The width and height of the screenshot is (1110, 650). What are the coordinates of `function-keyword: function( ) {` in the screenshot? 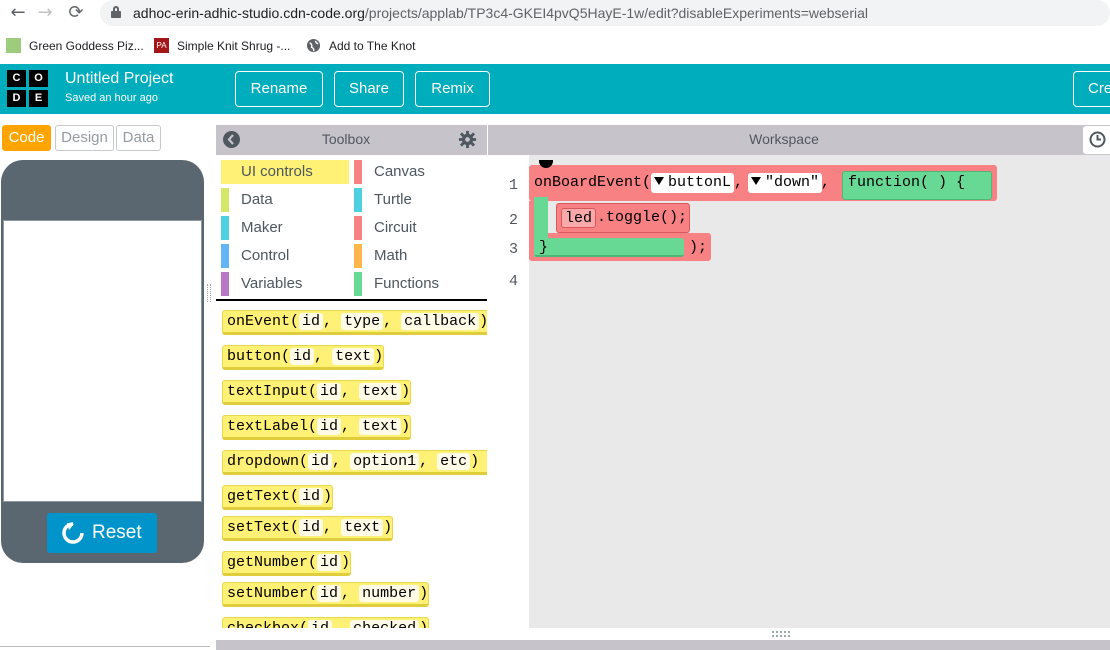 It's located at (907, 182).